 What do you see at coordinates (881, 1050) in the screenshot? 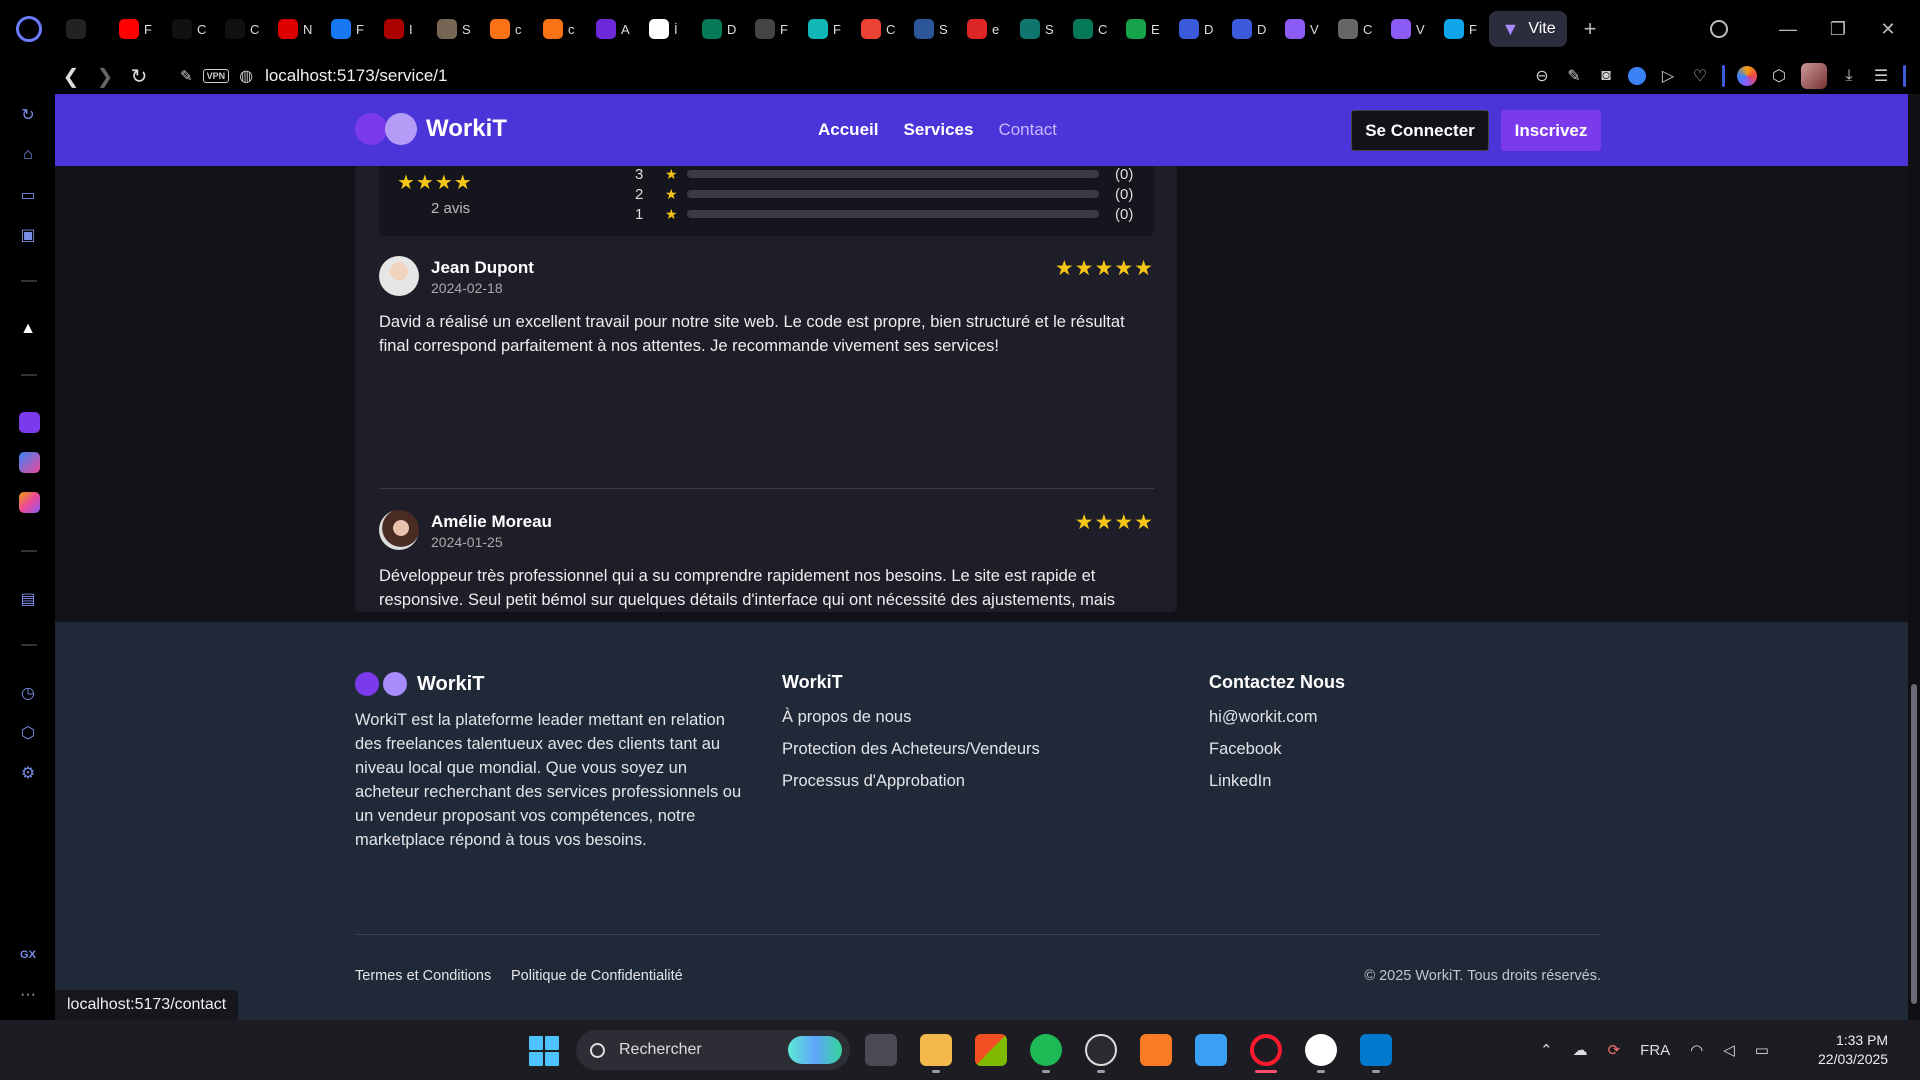
I see `task-view-icon` at bounding box center [881, 1050].